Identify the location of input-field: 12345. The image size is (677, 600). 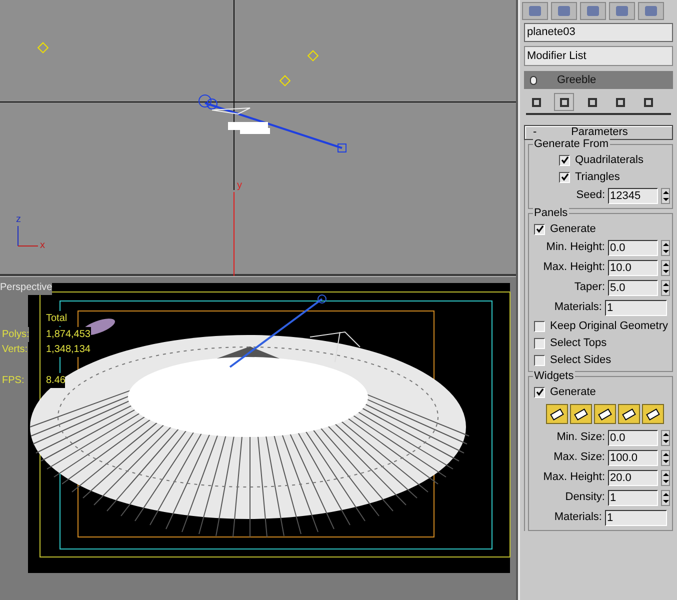
(633, 196).